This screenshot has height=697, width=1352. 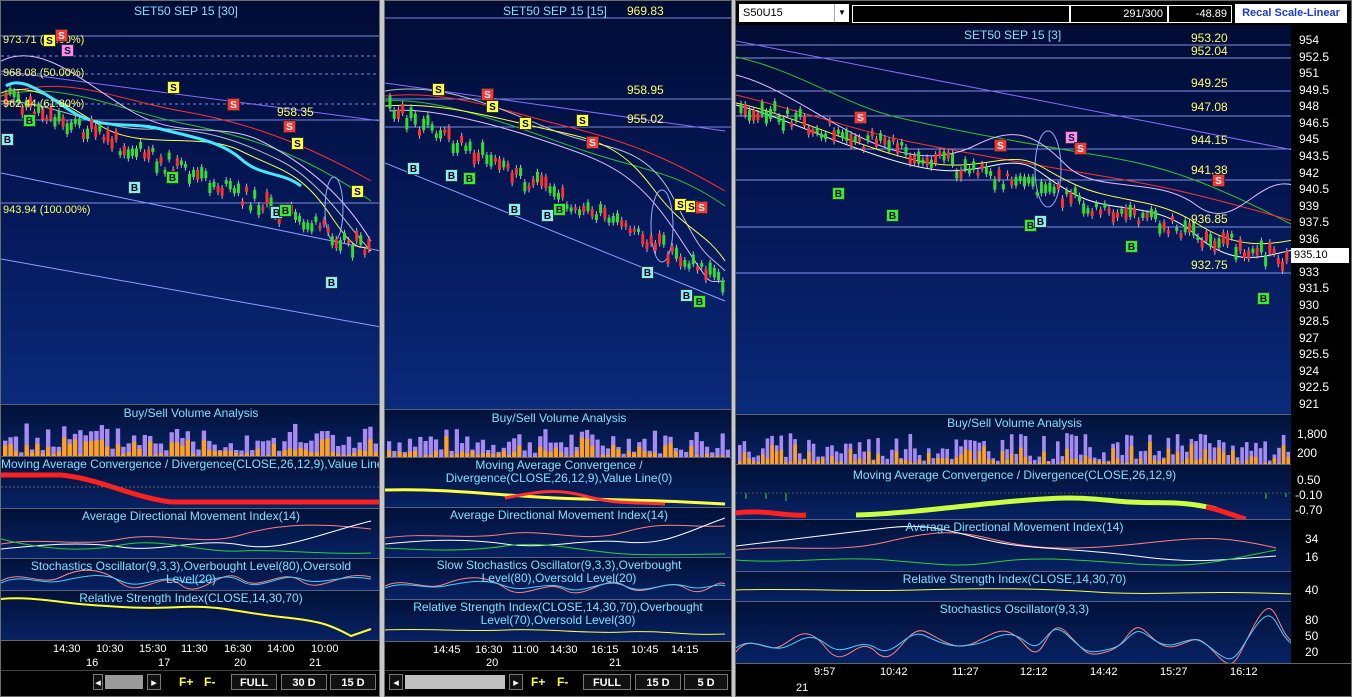 I want to click on adx-pane-2: Average Directional Movement Index(14), so click(x=558, y=532).